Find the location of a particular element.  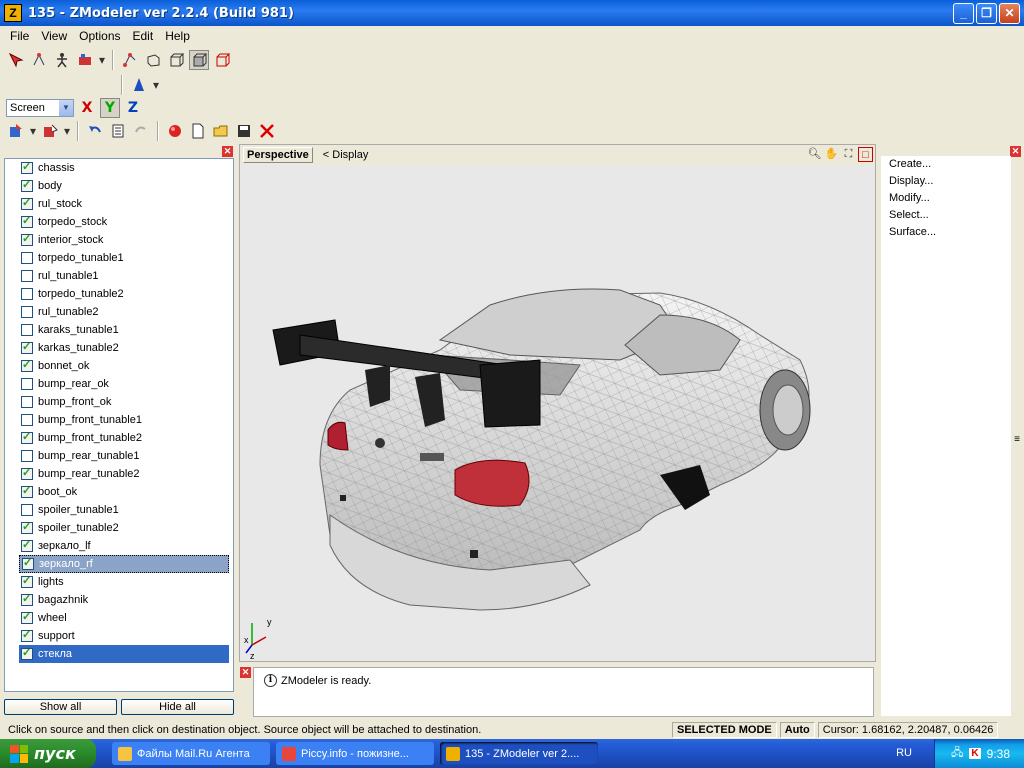

object-list-item: lights is located at coordinates (119, 582).